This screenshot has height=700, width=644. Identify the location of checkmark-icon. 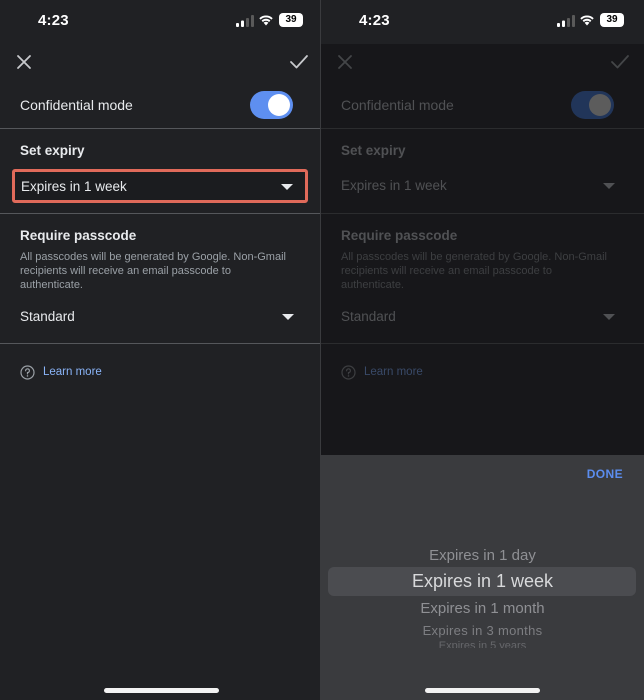
(299, 62).